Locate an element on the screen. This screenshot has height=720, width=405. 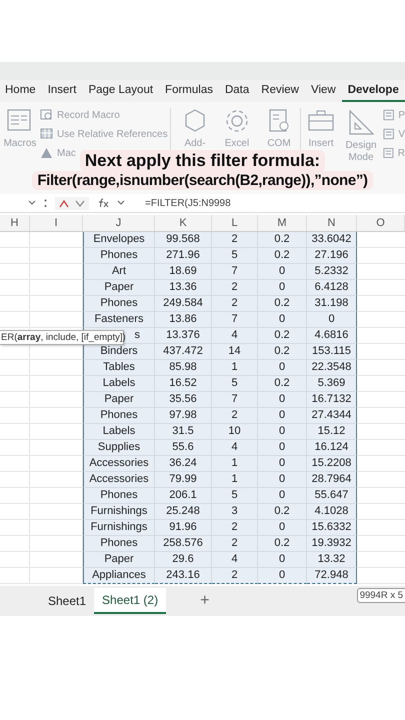
more-icon is located at coordinates (45, 203).